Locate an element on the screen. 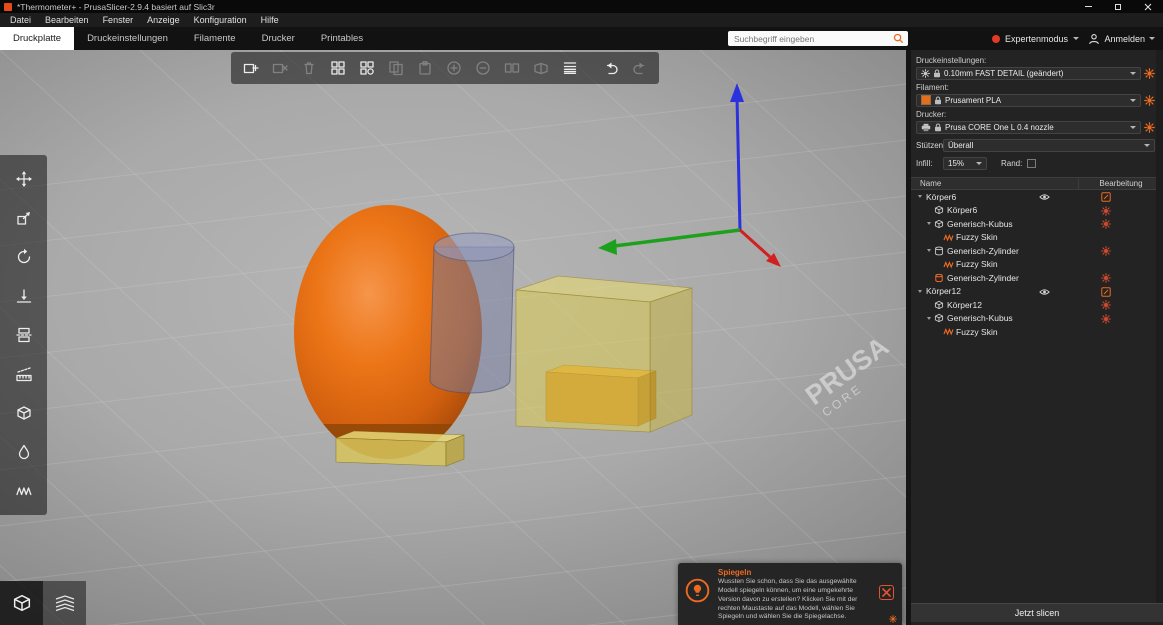  move-tool-button is located at coordinates (24, 179).